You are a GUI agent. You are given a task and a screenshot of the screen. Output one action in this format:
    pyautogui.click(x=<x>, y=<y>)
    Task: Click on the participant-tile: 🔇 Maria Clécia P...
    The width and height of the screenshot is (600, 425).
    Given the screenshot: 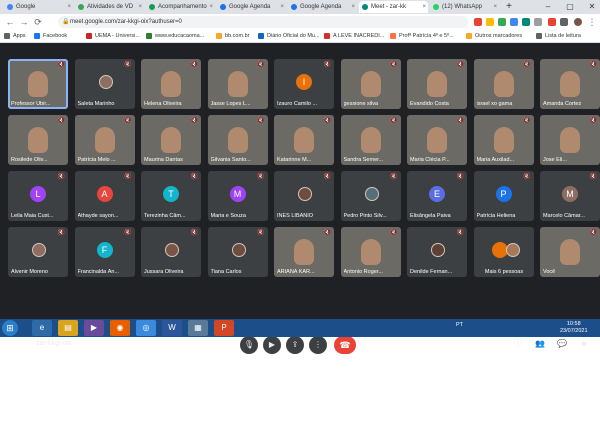 What is the action you would take?
    pyautogui.click(x=437, y=140)
    